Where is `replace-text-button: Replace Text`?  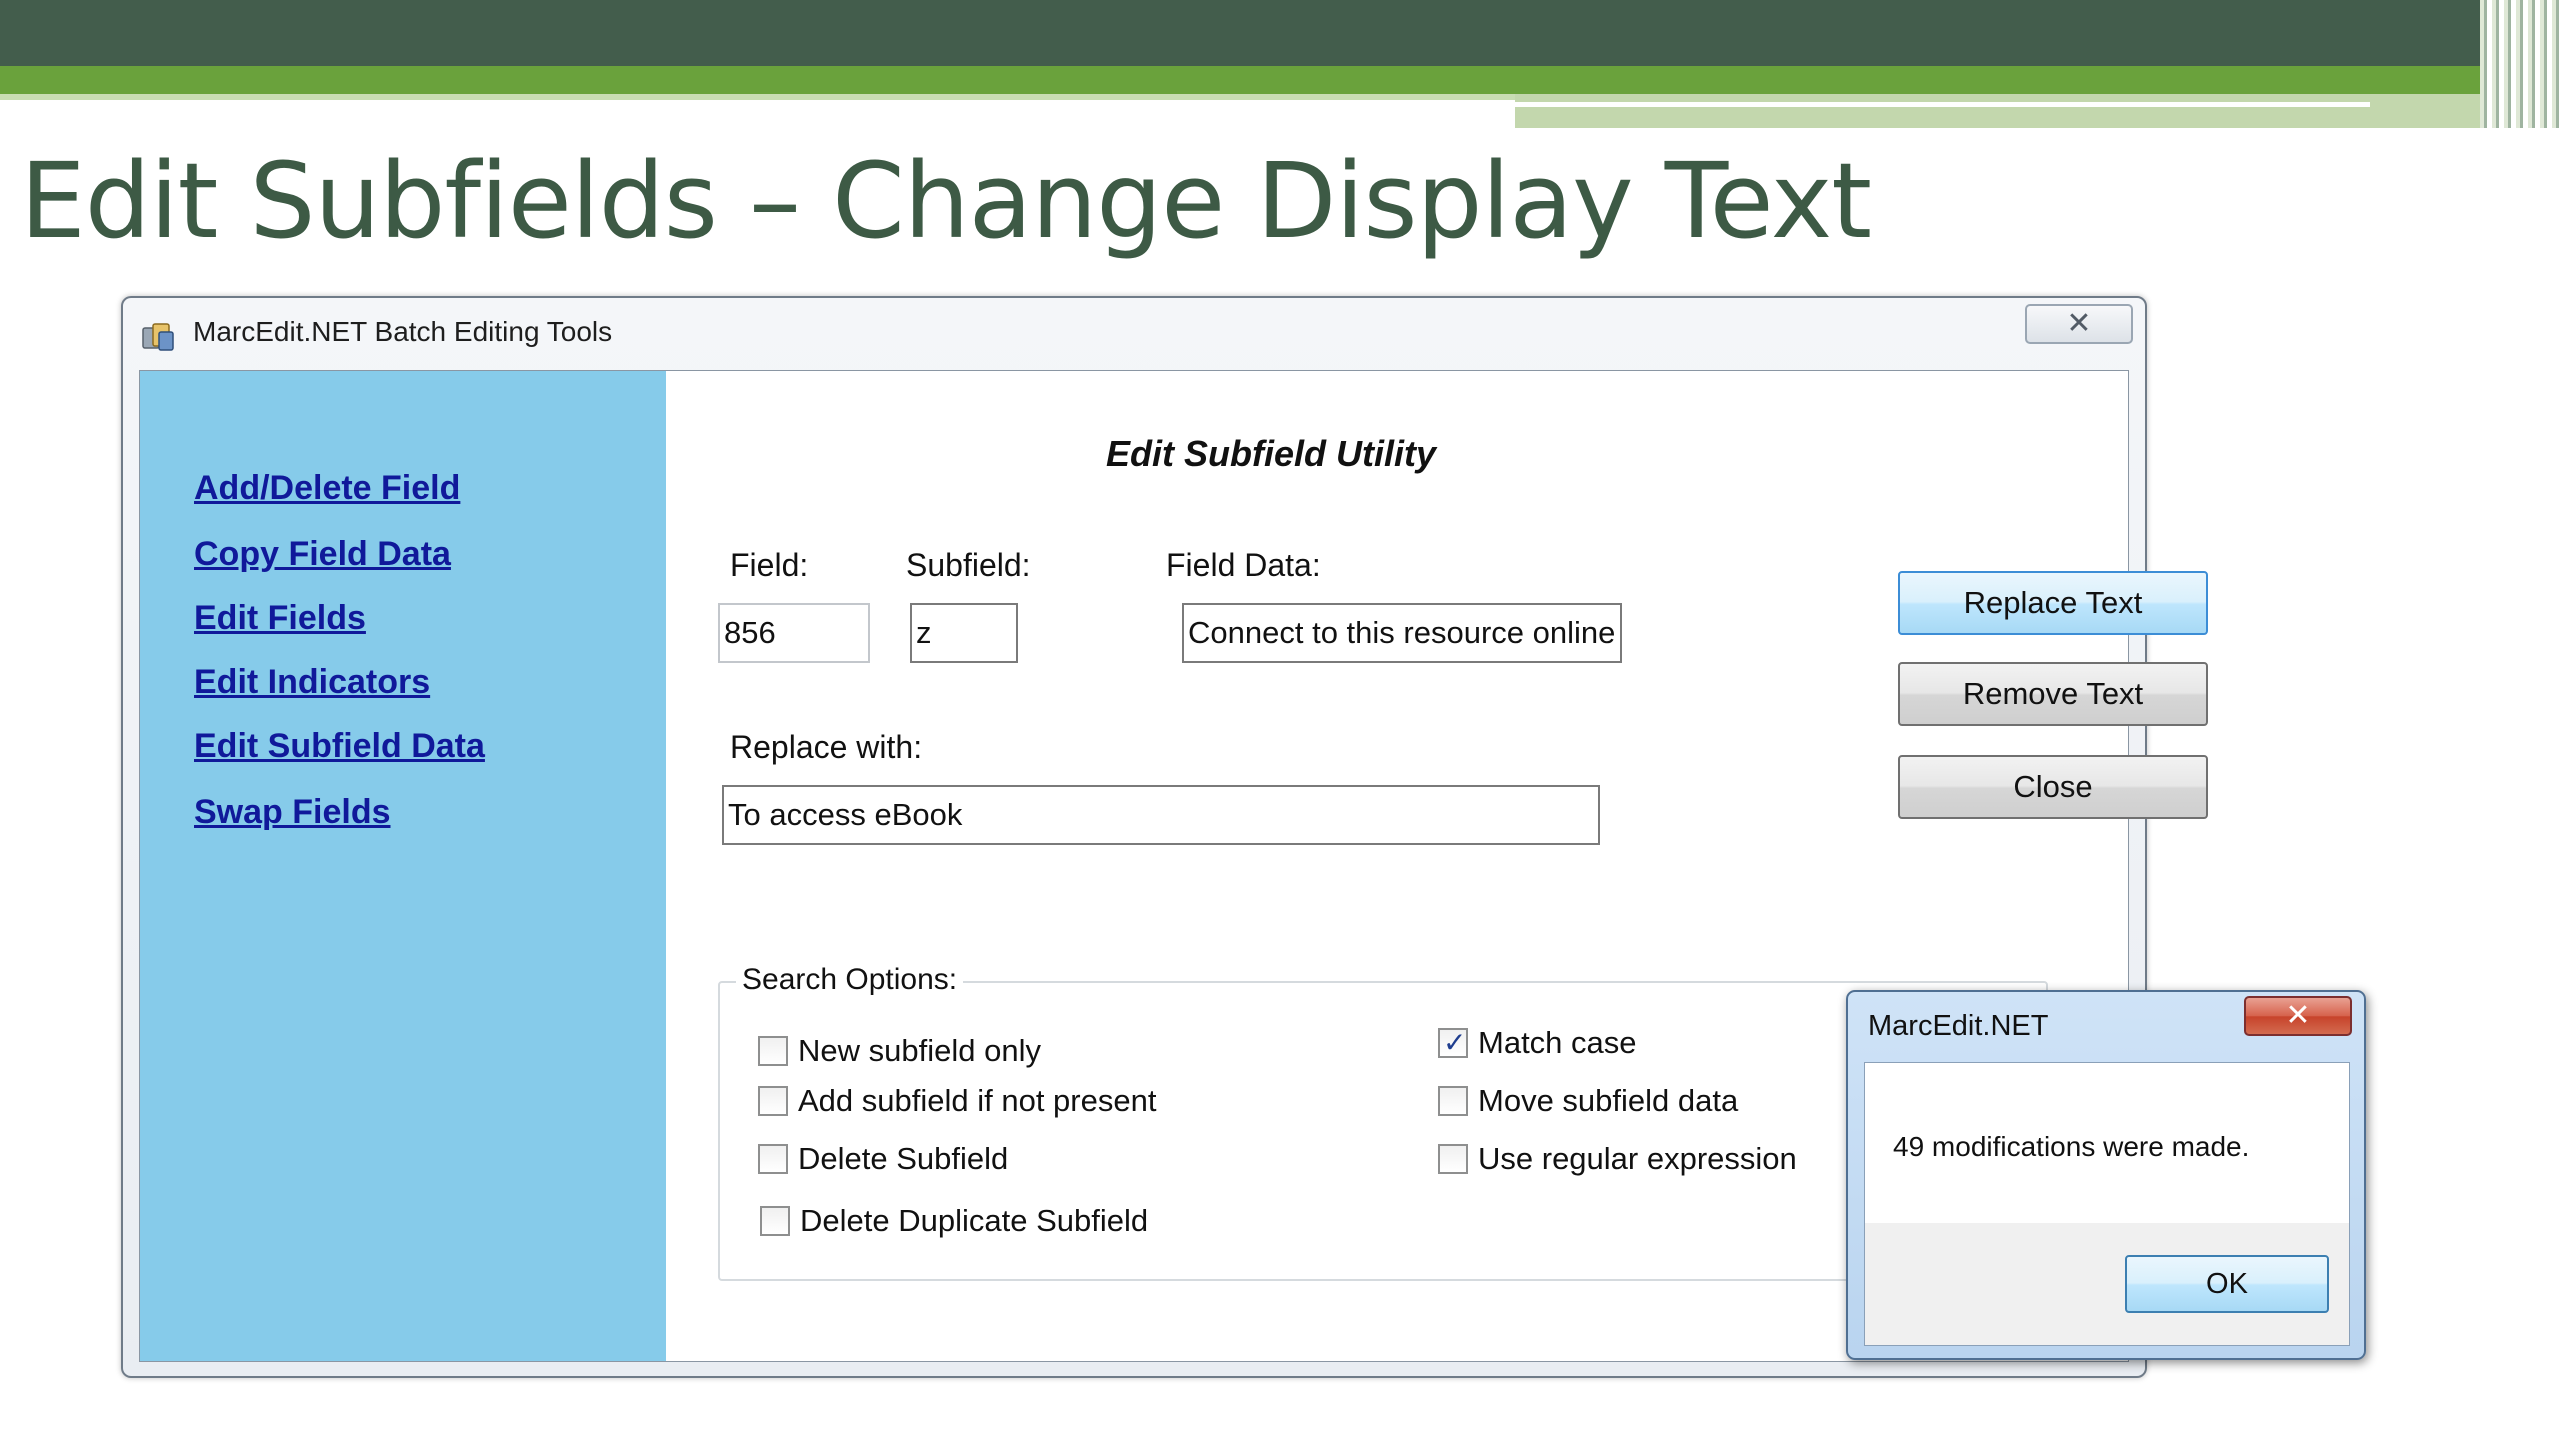 replace-text-button: Replace Text is located at coordinates (2053, 603).